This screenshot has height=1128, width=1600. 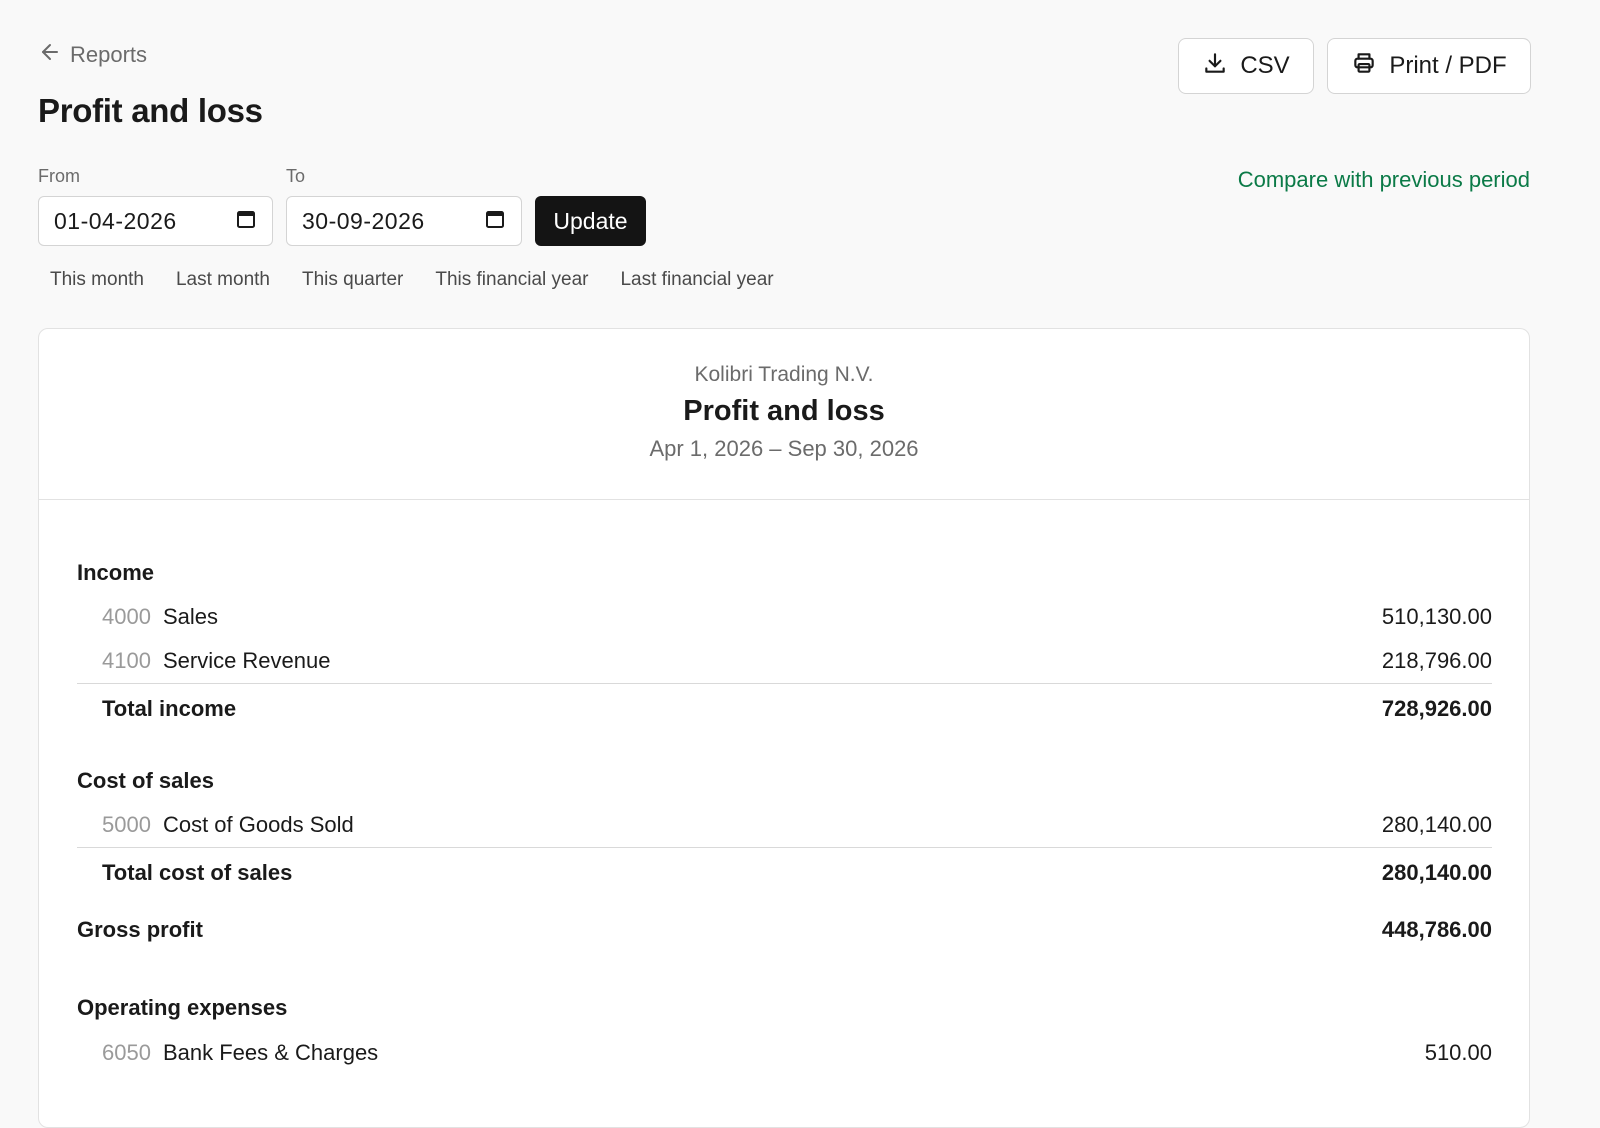 What do you see at coordinates (1265, 65) in the screenshot?
I see `csv-button-label: CSV` at bounding box center [1265, 65].